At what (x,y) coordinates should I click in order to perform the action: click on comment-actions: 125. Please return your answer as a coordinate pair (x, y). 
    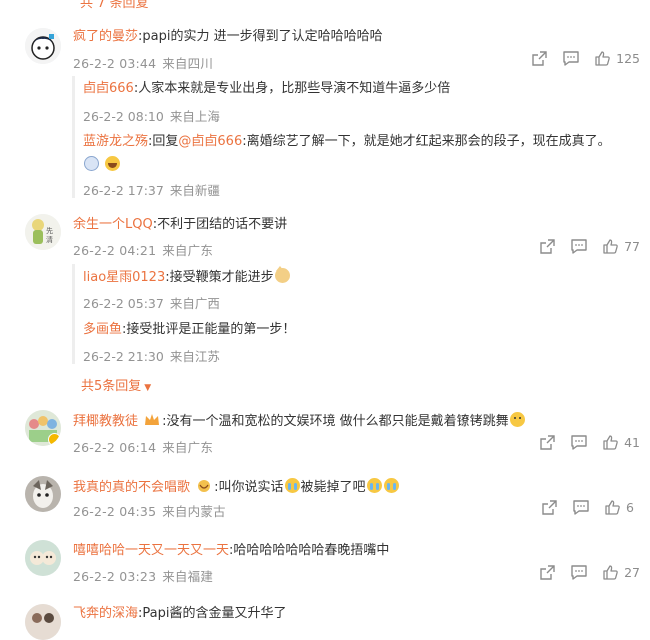
    Looking at the image, I should click on (578, 58).